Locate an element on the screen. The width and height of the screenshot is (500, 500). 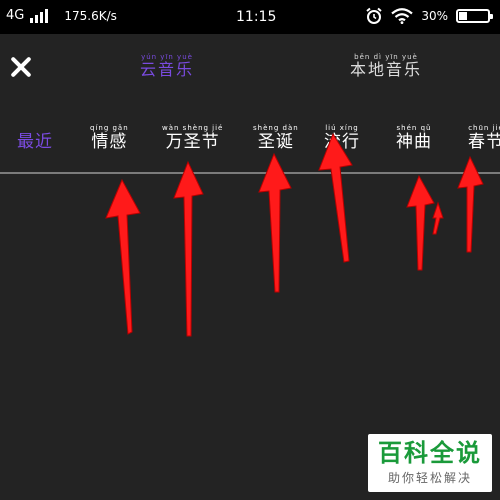
status-left: 4G 175.6K/s is located at coordinates (61, 15).